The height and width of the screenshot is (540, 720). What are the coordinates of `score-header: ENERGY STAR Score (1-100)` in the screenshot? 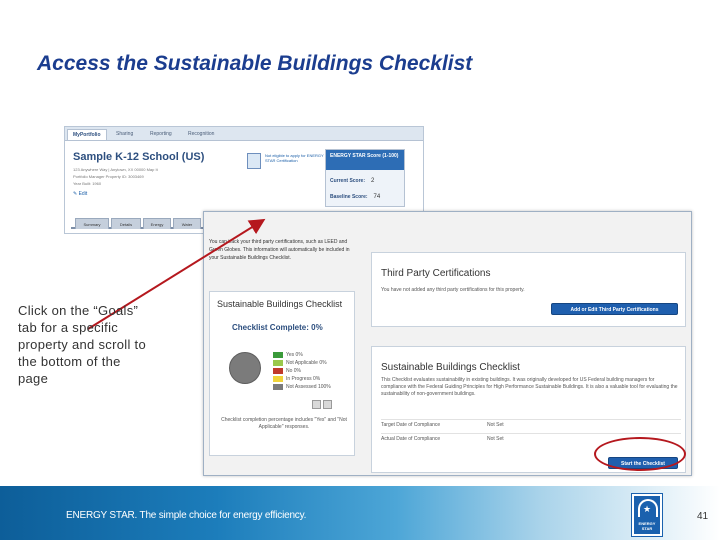 It's located at (365, 160).